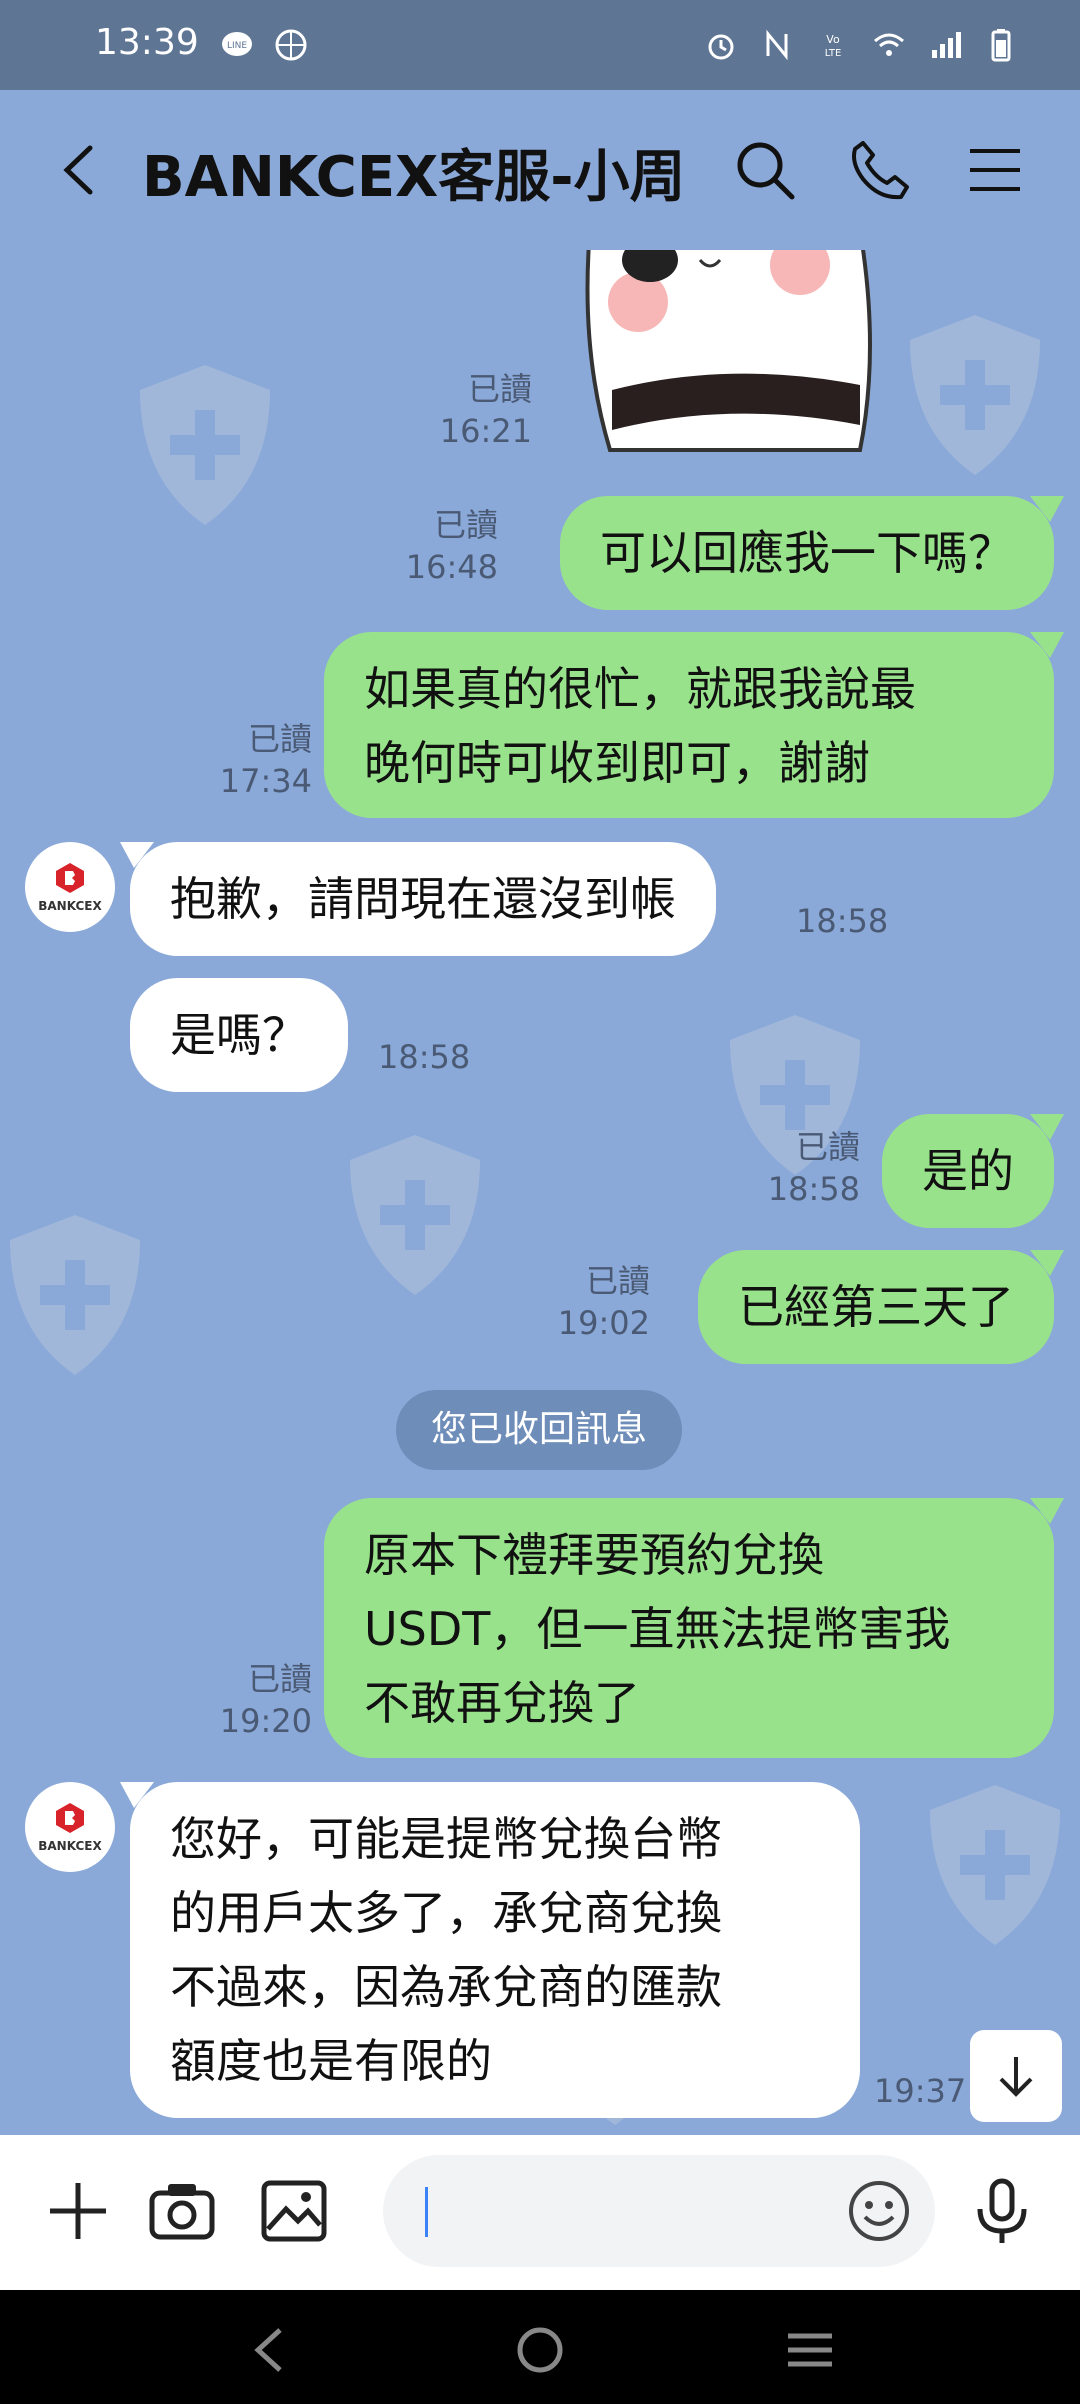  I want to click on message-text-line: USDT，但一直無法提幣害我, so click(657, 1629).